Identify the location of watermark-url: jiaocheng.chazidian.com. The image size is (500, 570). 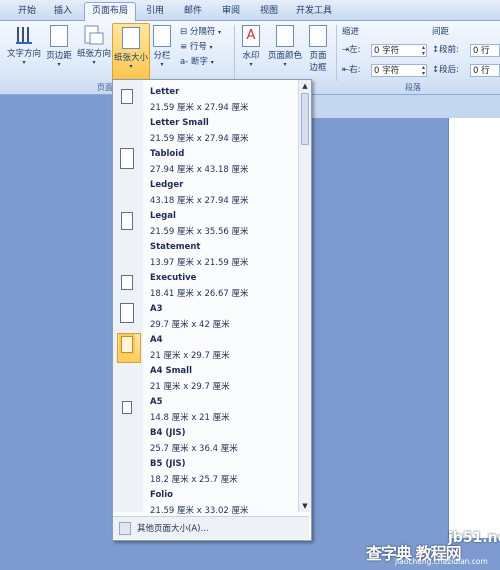
(441, 561).